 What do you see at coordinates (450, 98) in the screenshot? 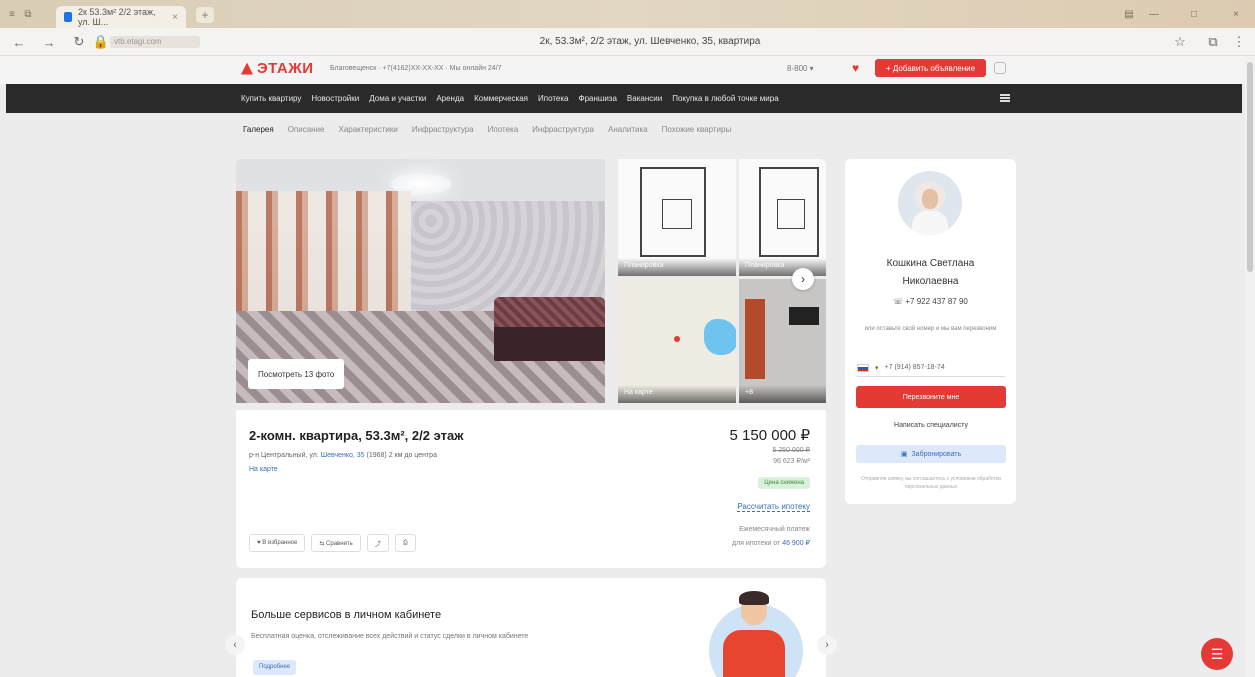
I see `nav-item-rent: Аренда` at bounding box center [450, 98].